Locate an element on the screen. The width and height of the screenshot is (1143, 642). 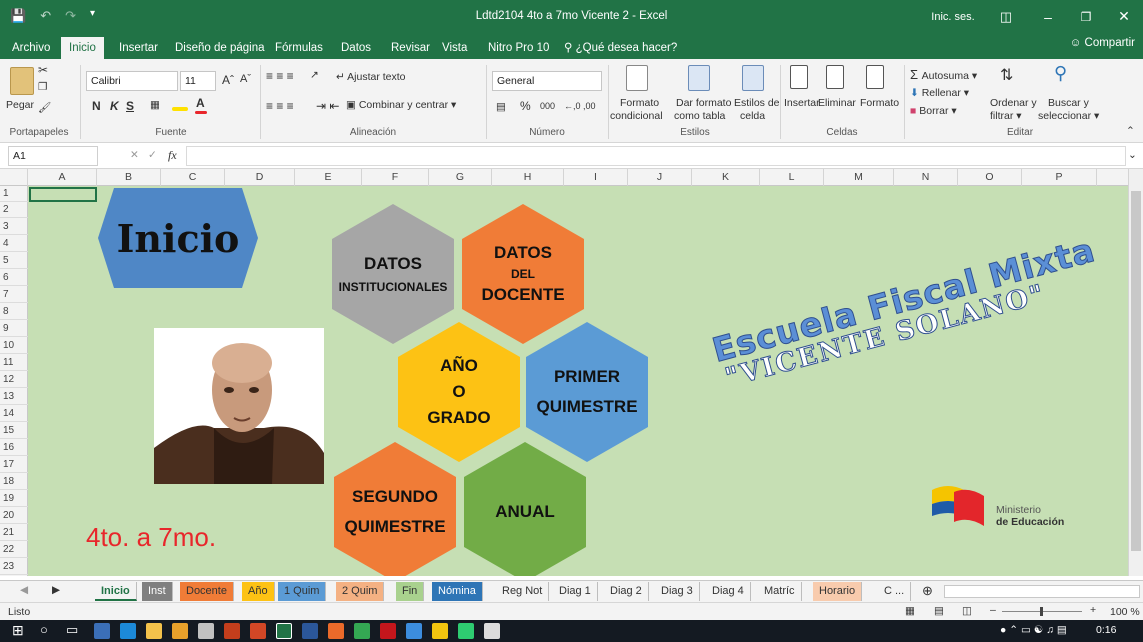
tab-datos: Datos is located at coordinates (356, 48).